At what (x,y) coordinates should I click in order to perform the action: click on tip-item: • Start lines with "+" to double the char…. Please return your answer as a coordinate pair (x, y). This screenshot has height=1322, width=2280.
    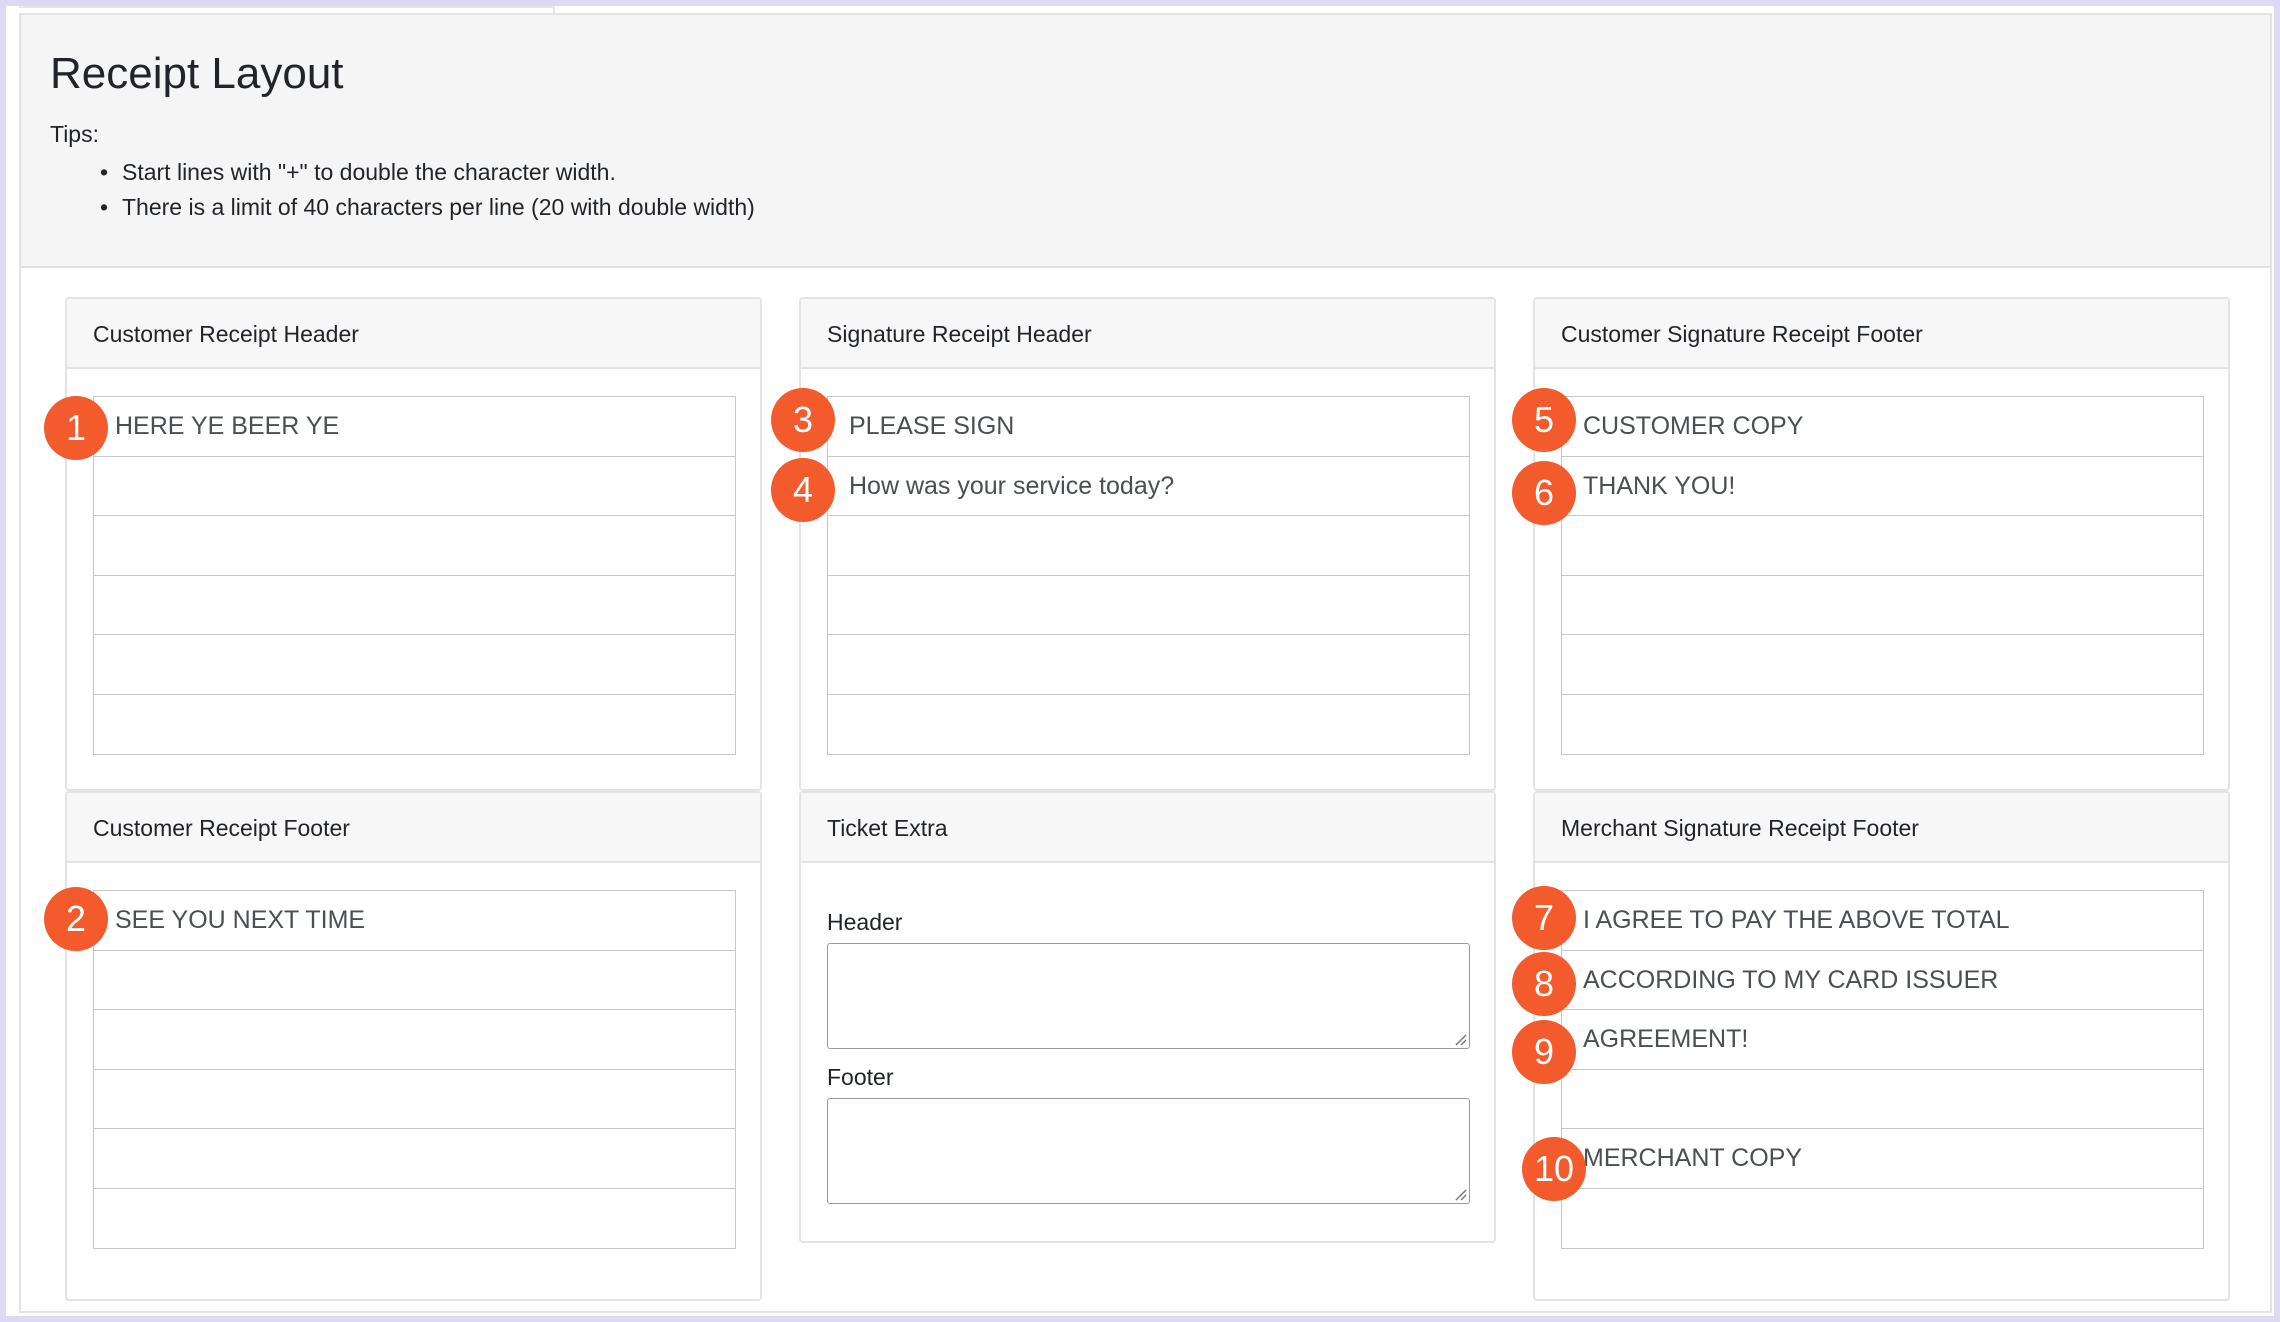
    Looking at the image, I should click on (388, 172).